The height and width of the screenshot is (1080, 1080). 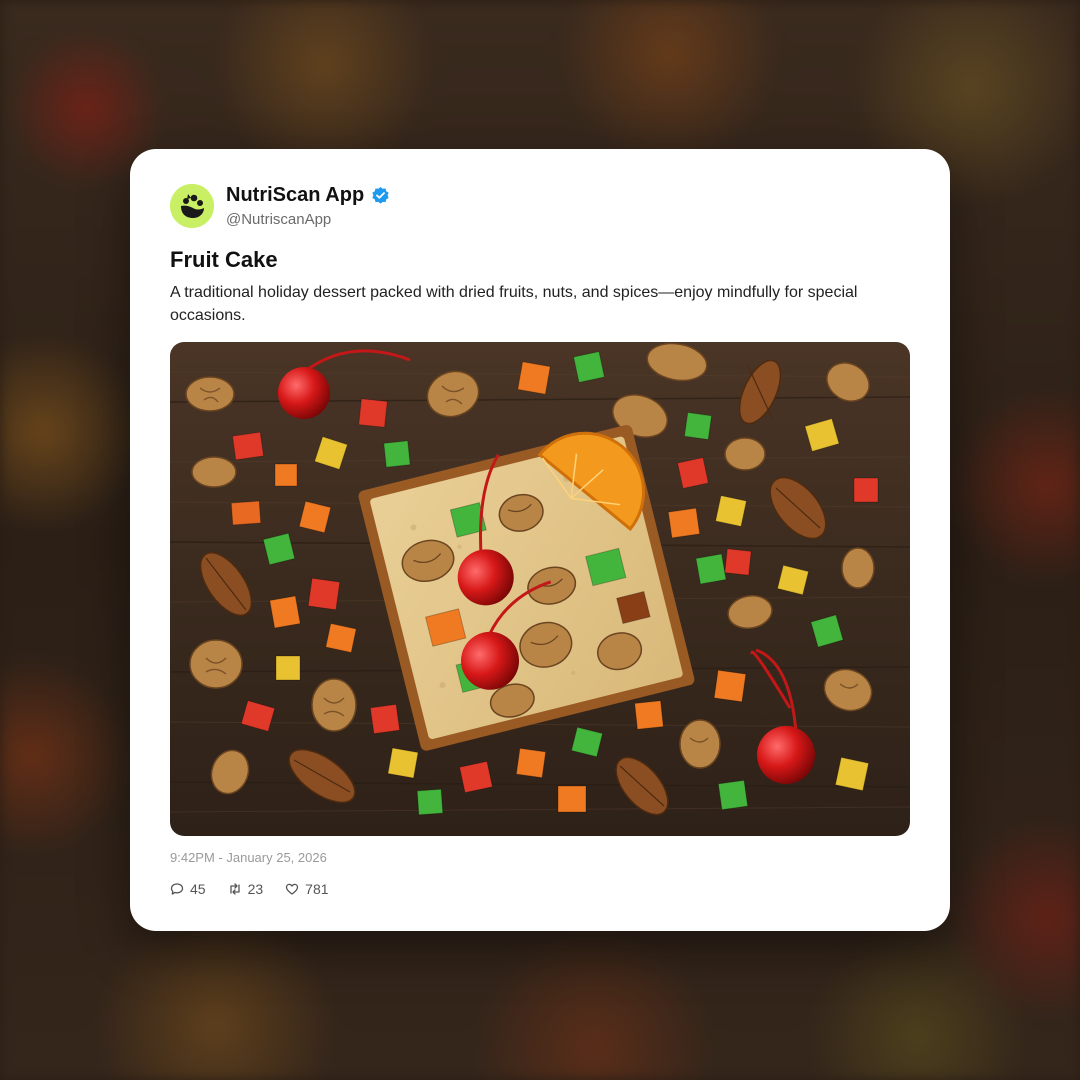 I want to click on author-row: NutriScan App, so click(x=308, y=195).